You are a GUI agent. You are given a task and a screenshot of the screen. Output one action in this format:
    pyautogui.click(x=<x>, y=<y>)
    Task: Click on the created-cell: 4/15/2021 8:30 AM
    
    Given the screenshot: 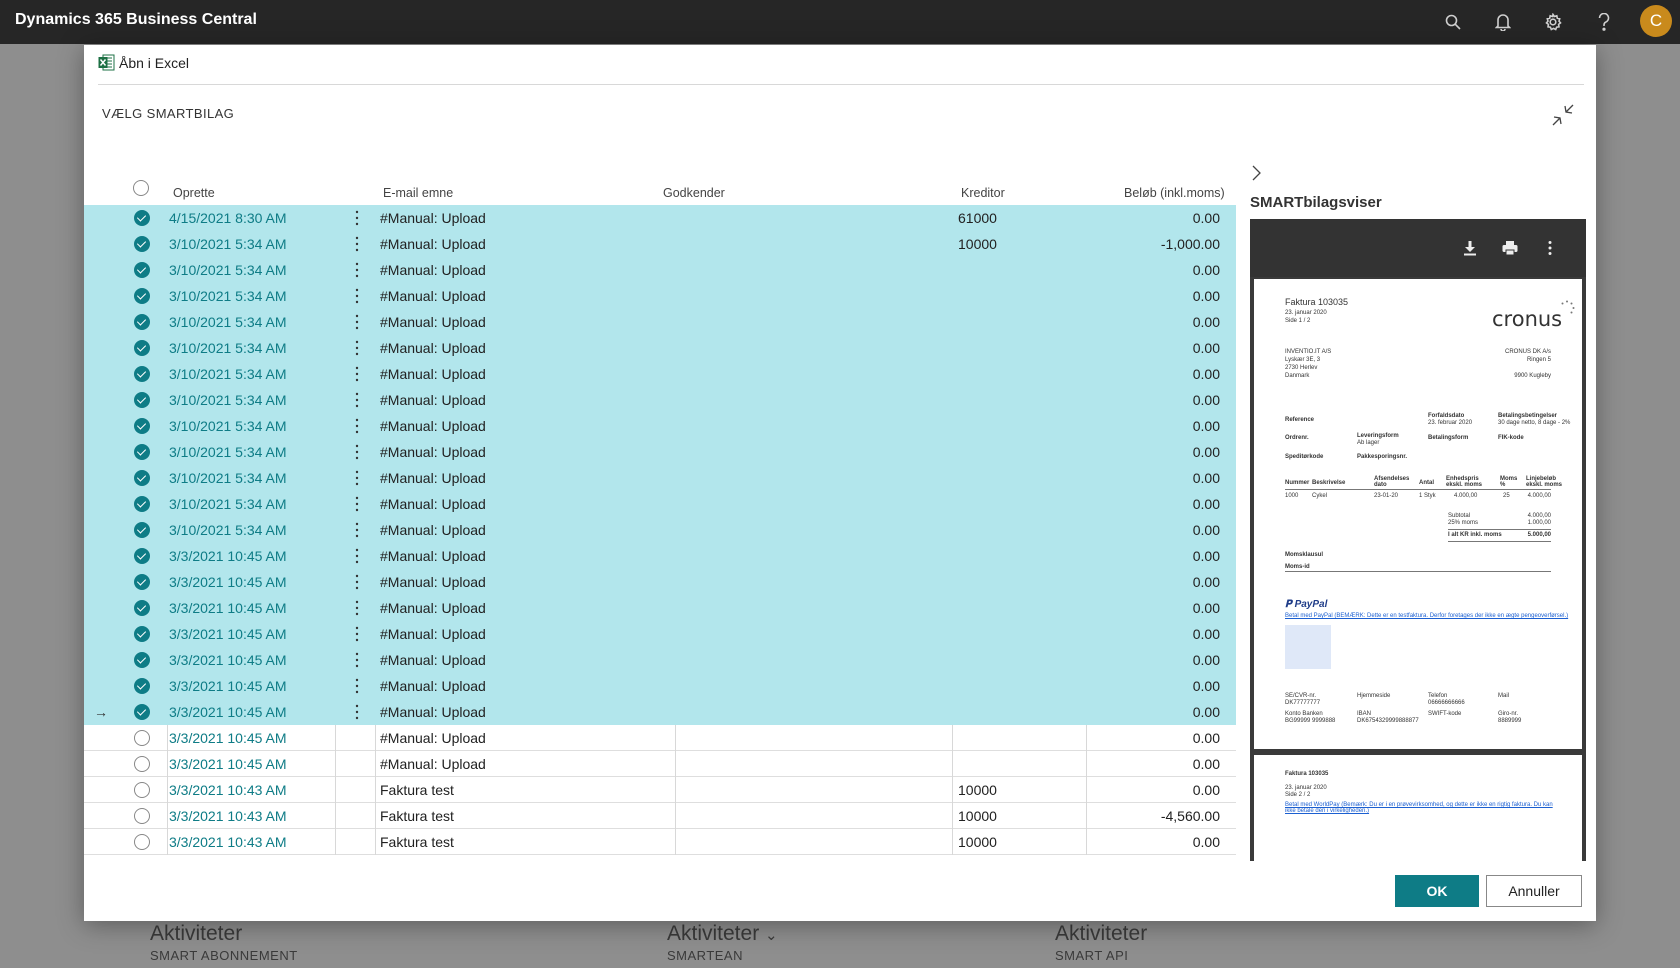 What is the action you would take?
    pyautogui.click(x=228, y=218)
    